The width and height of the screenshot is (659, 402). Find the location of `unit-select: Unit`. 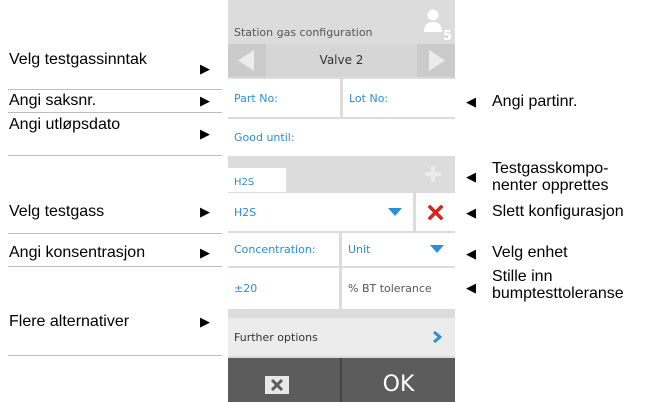

unit-select: Unit is located at coordinates (398, 249).